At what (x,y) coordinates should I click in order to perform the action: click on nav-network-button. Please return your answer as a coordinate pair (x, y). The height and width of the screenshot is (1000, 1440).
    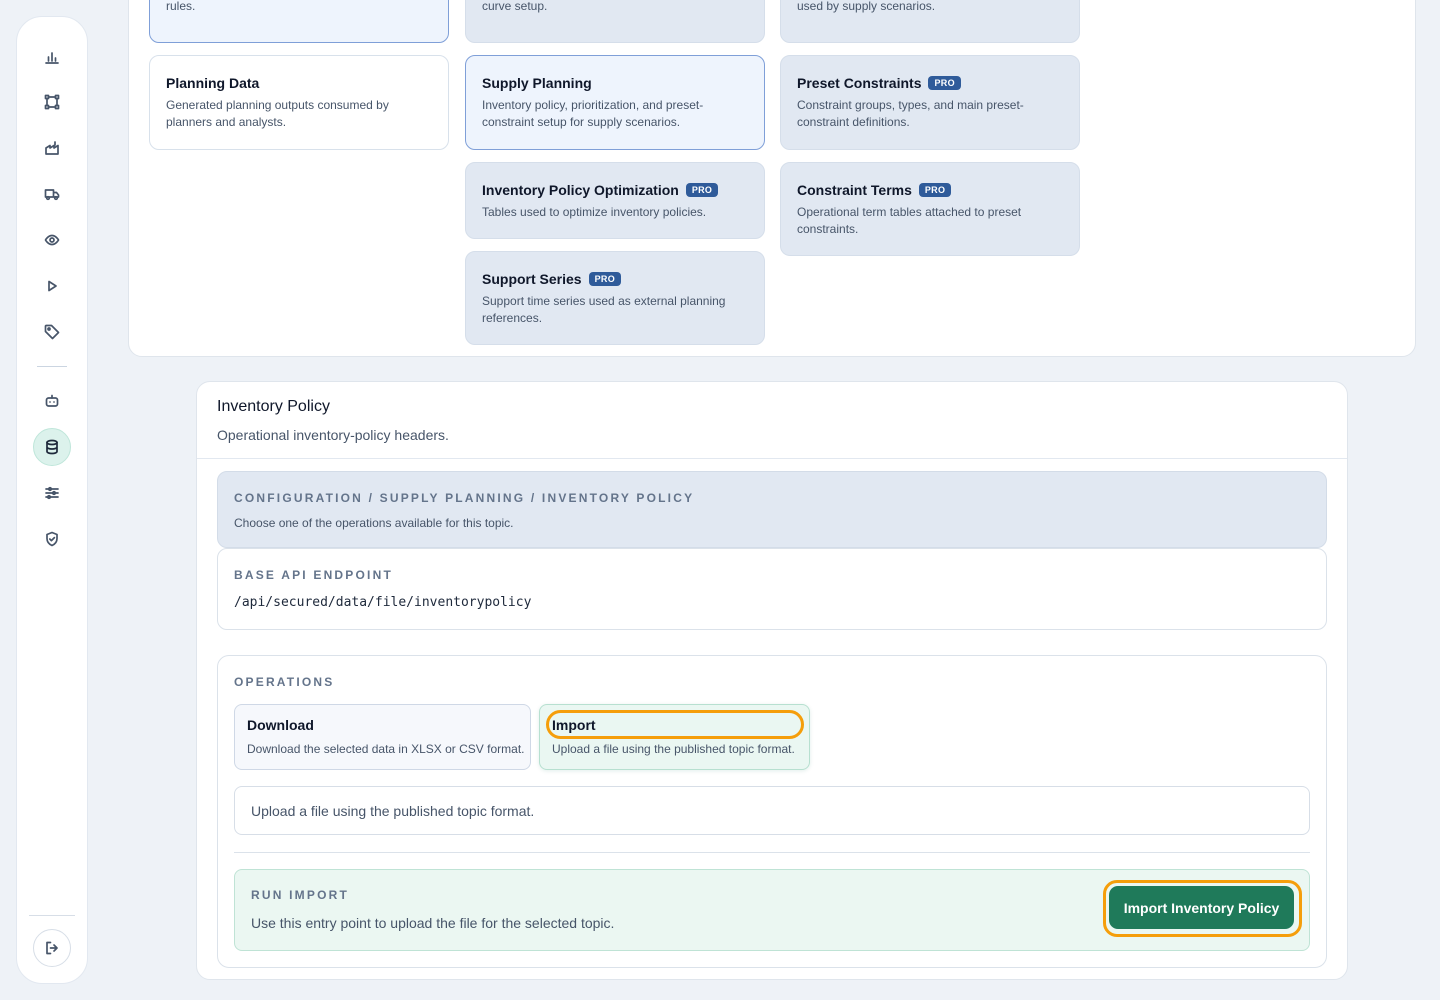
    Looking at the image, I should click on (52, 102).